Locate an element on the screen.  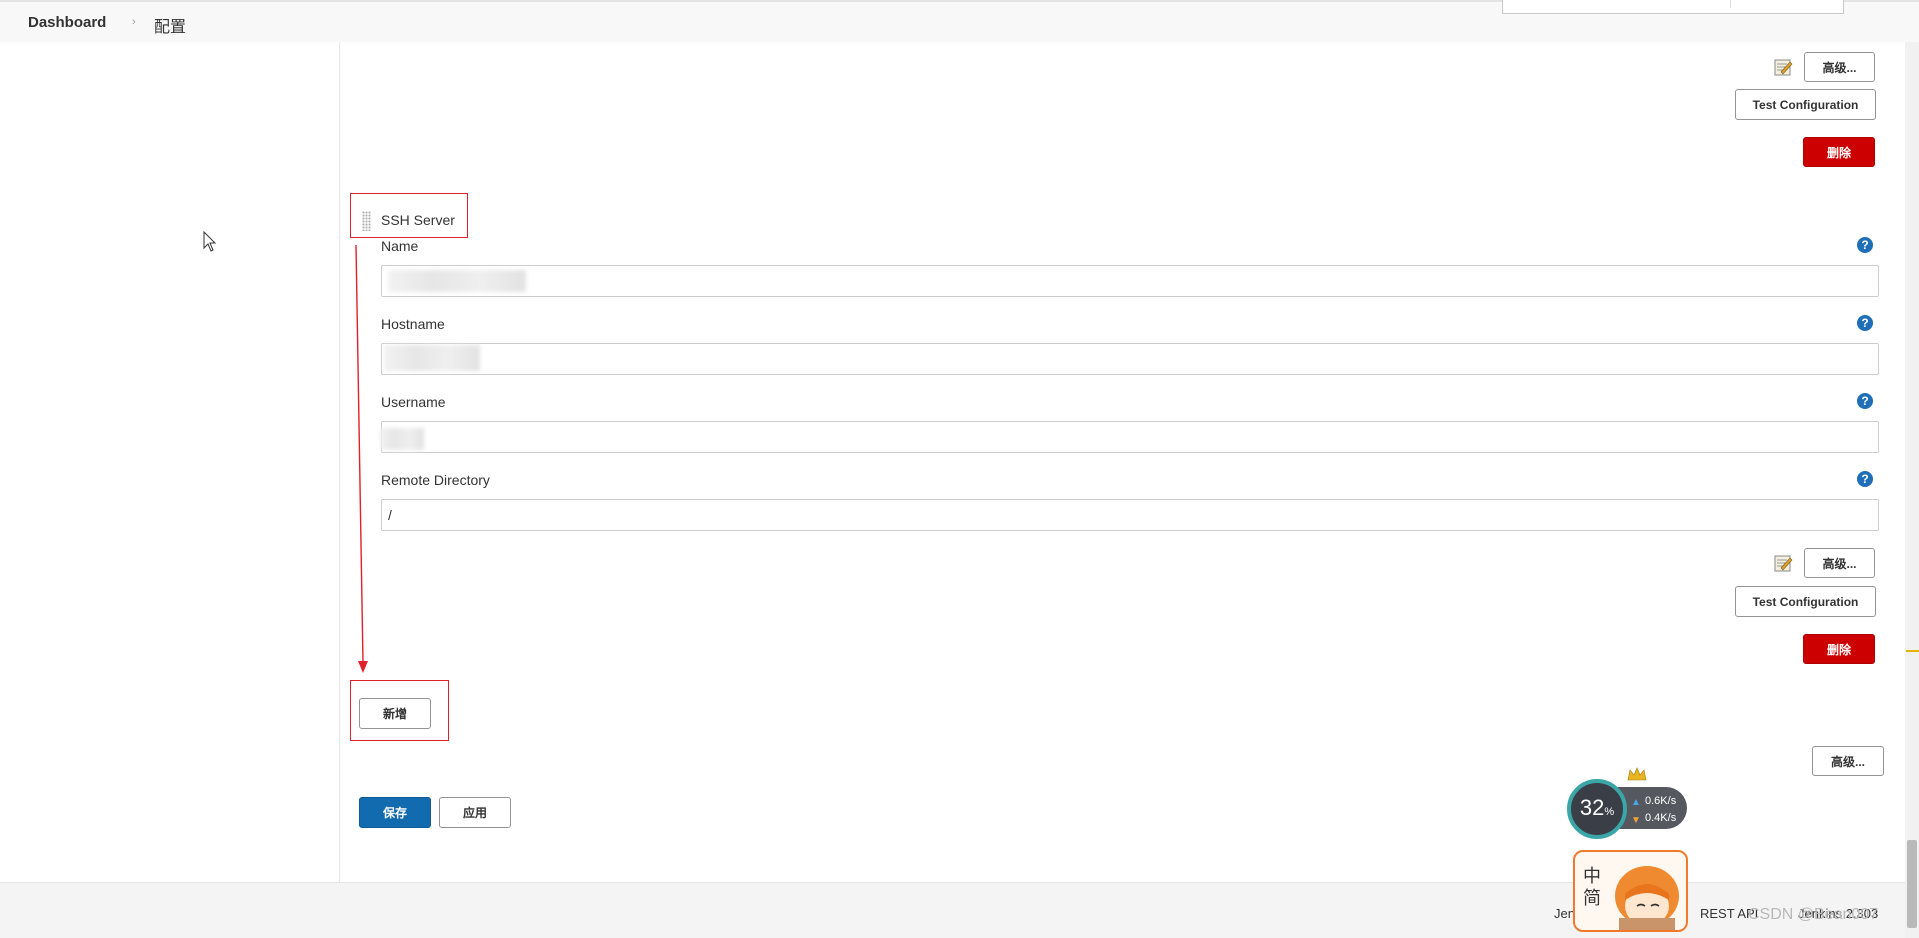
username-input is located at coordinates (1130, 437).